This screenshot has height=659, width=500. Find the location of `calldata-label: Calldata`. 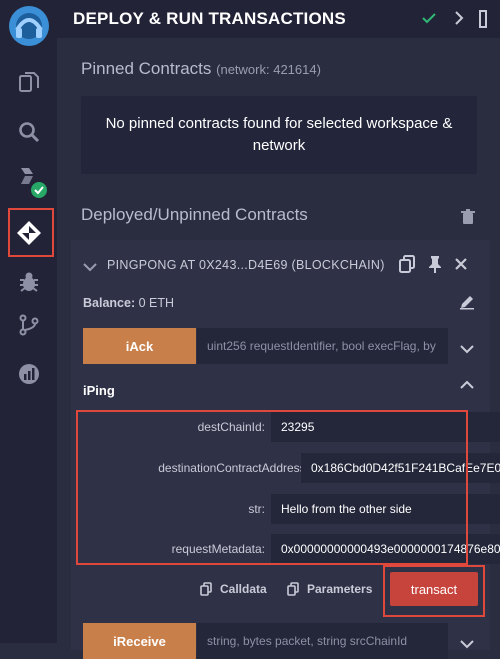

calldata-label: Calldata is located at coordinates (243, 589).